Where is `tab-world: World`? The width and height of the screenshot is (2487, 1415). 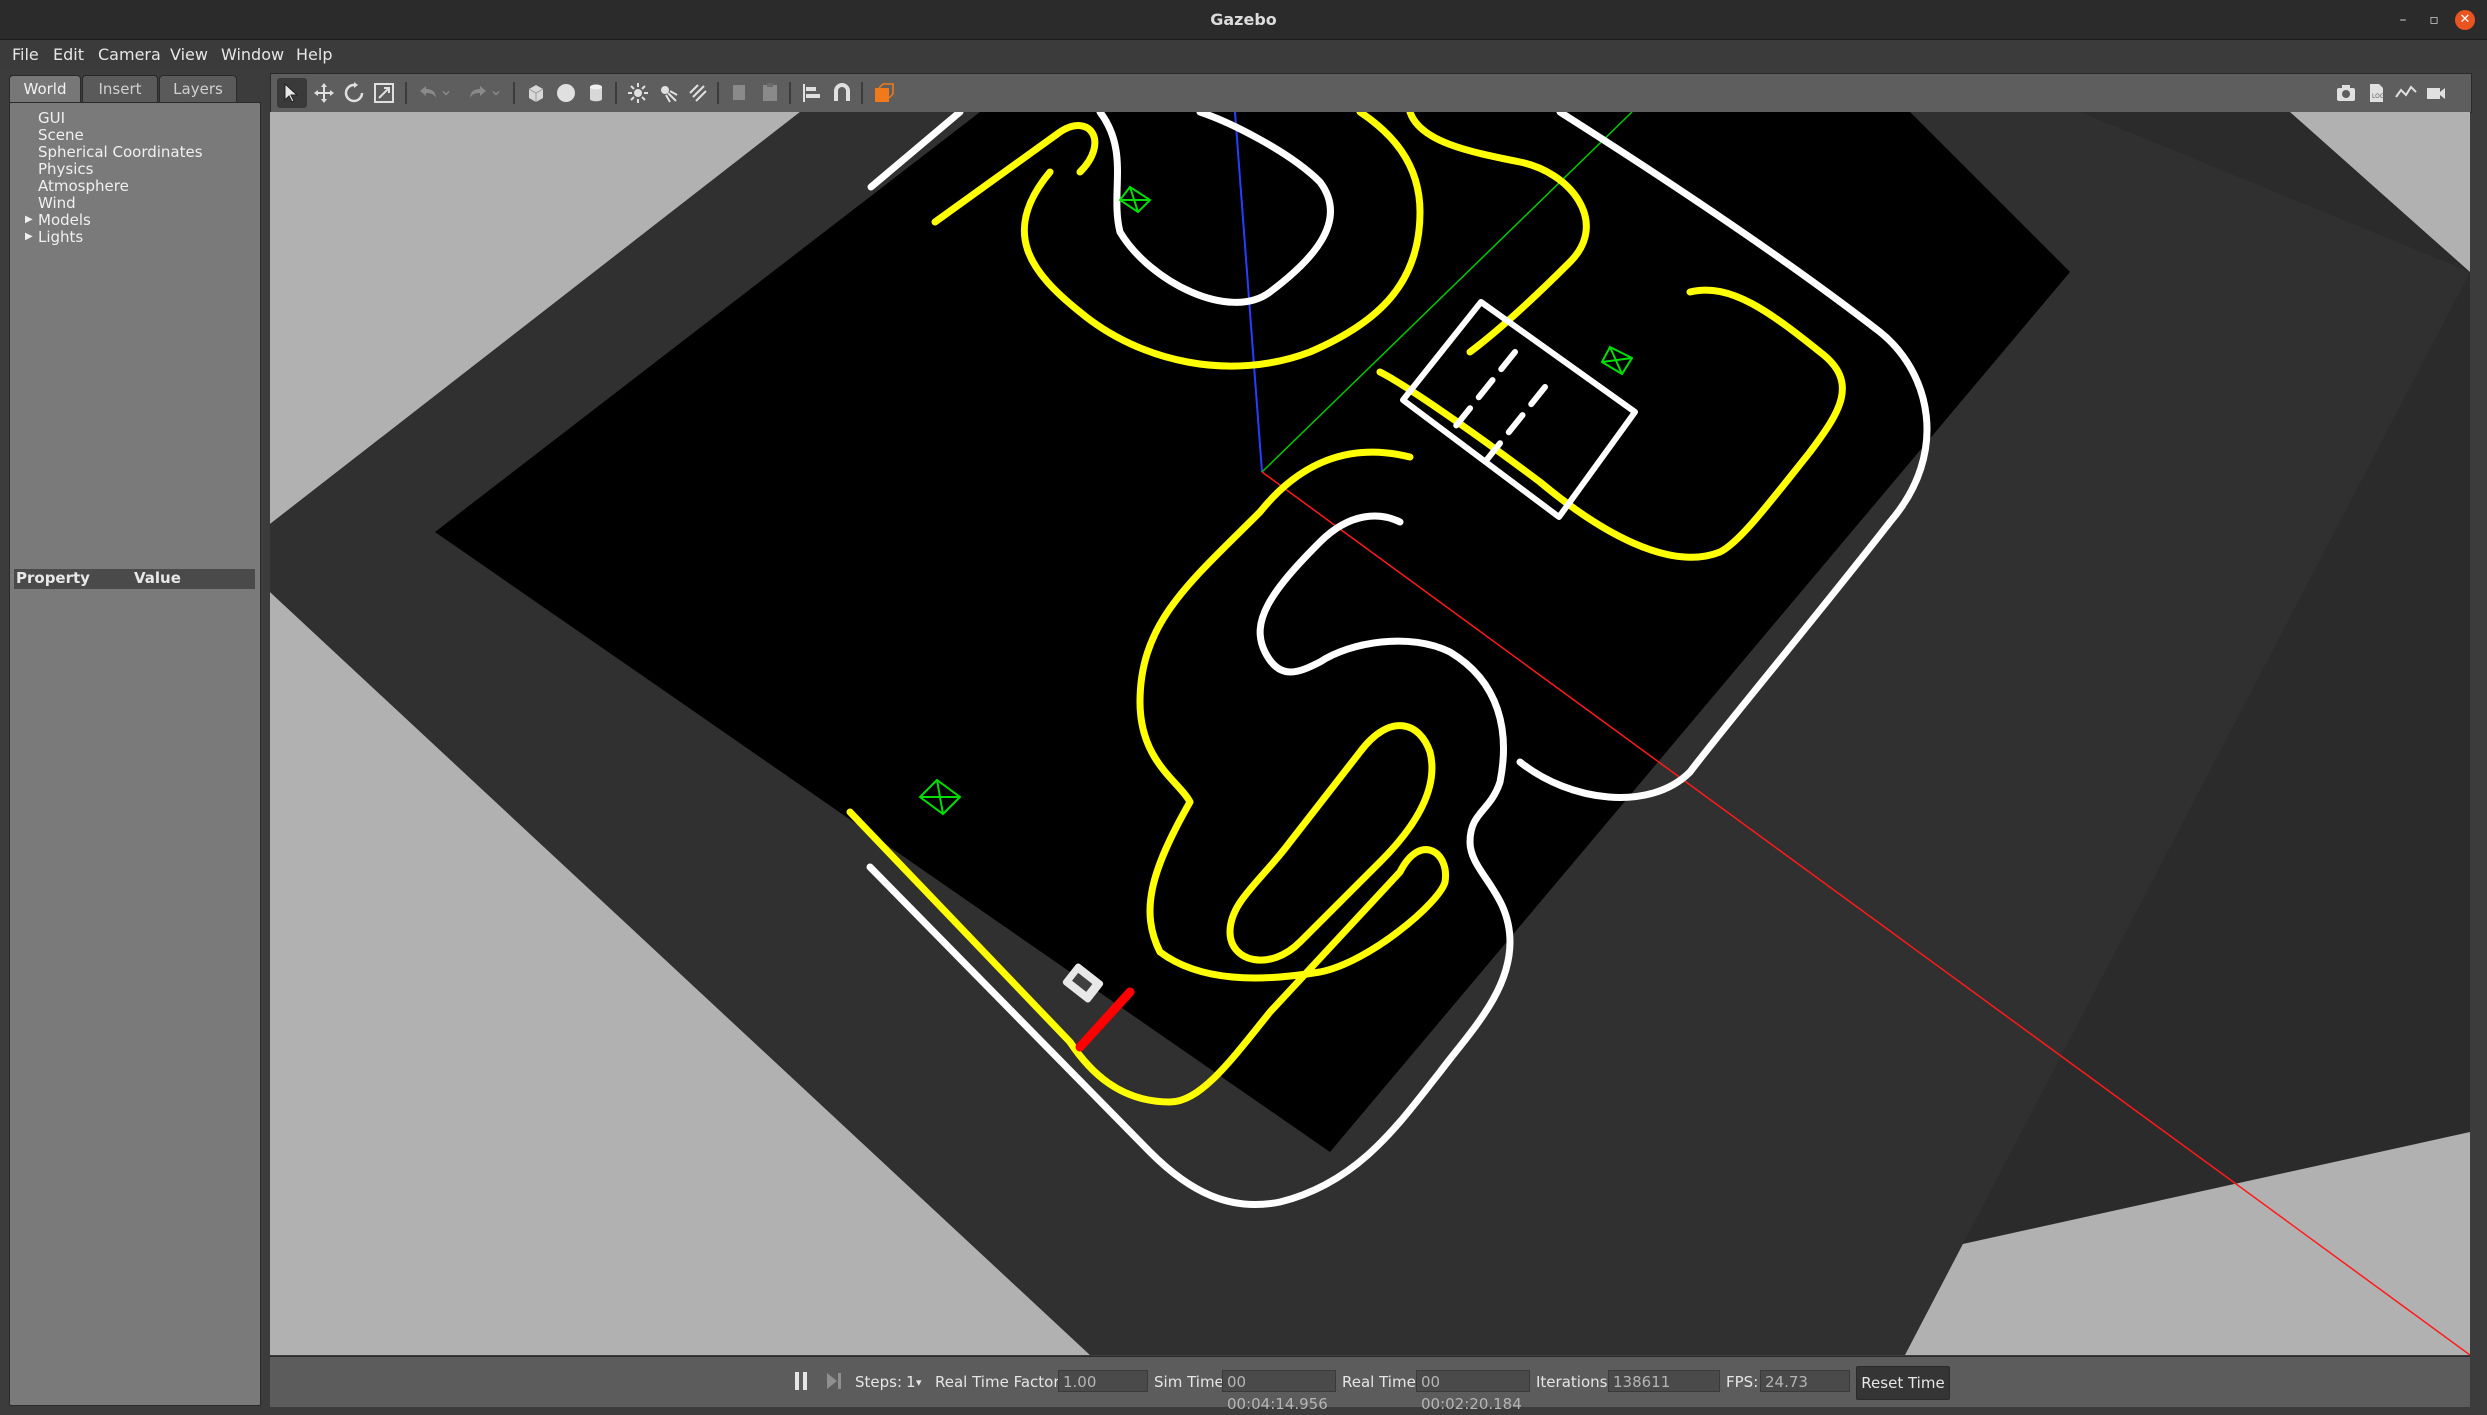 tab-world: World is located at coordinates (45, 89).